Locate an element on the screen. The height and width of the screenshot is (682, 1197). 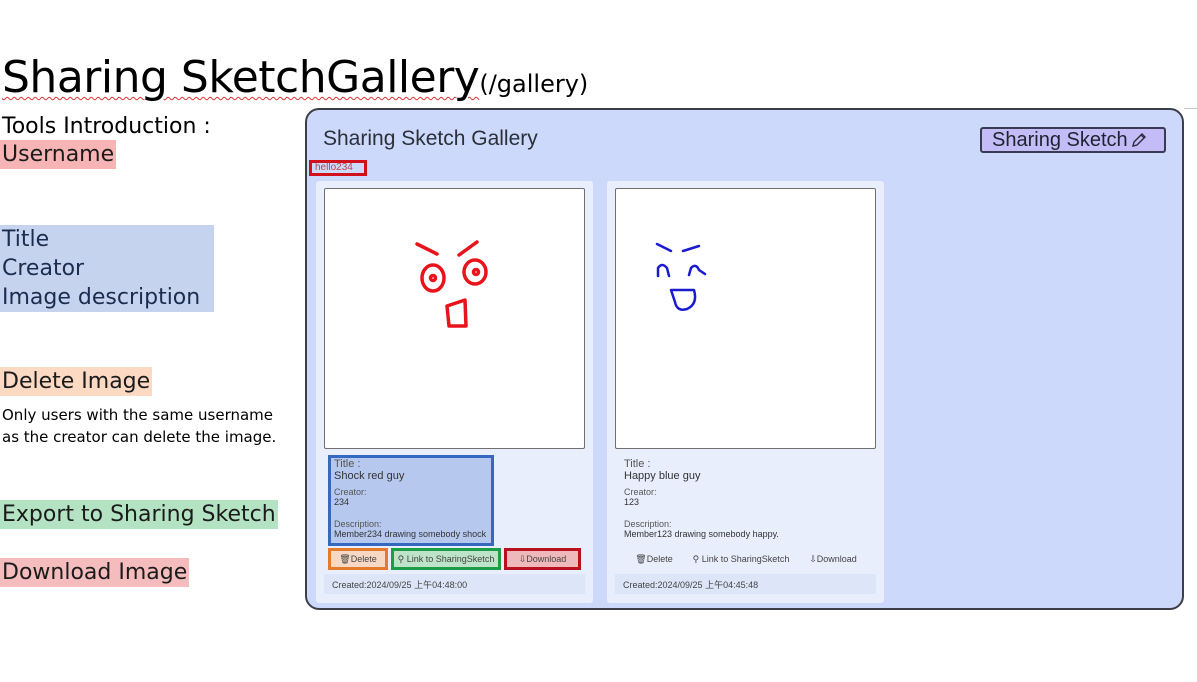
legend-info-group: Title Creator Image description is located at coordinates (107, 268).